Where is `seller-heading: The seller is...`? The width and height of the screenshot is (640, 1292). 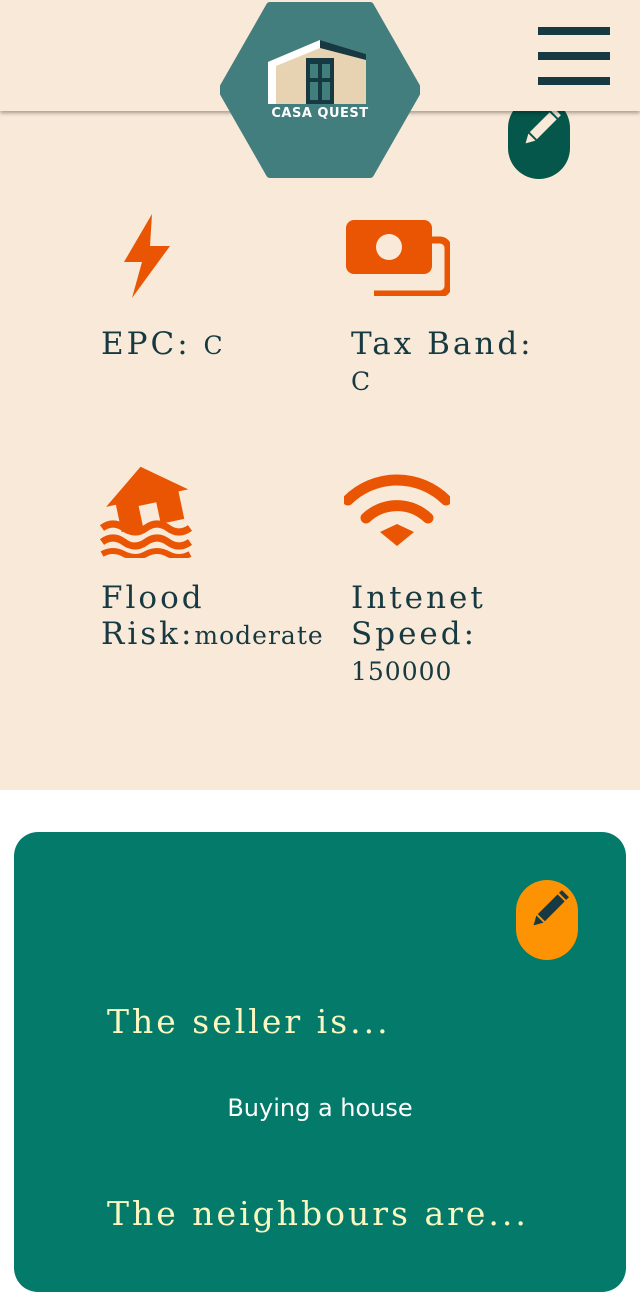
seller-heading: The seller is... is located at coordinates (249, 1021).